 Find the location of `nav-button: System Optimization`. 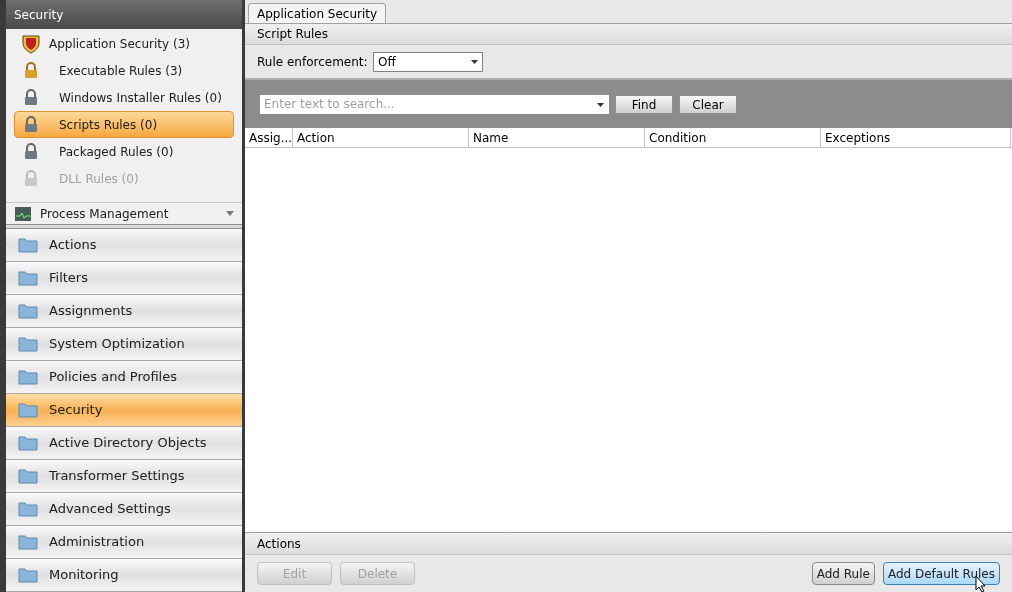

nav-button: System Optimization is located at coordinates (124, 344).